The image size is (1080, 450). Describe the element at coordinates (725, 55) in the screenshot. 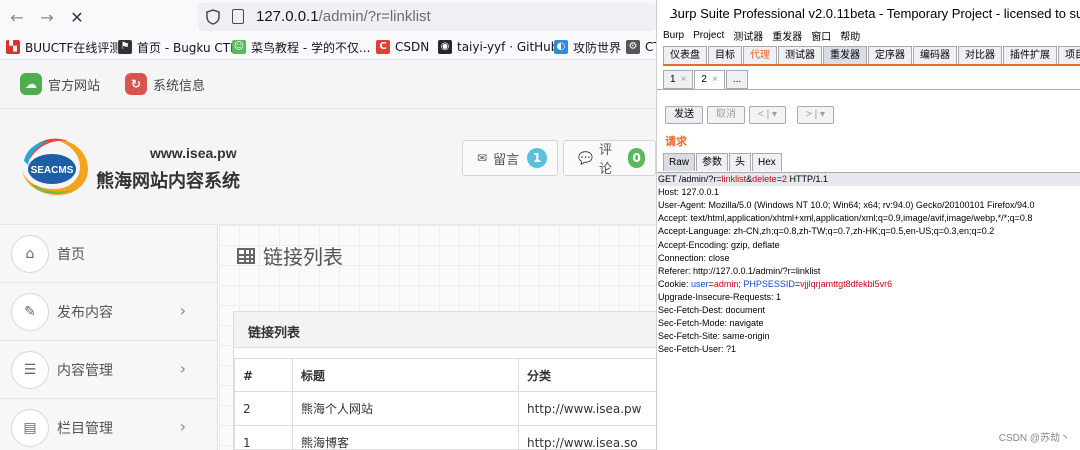

I see `burp-tab: 目标` at that location.